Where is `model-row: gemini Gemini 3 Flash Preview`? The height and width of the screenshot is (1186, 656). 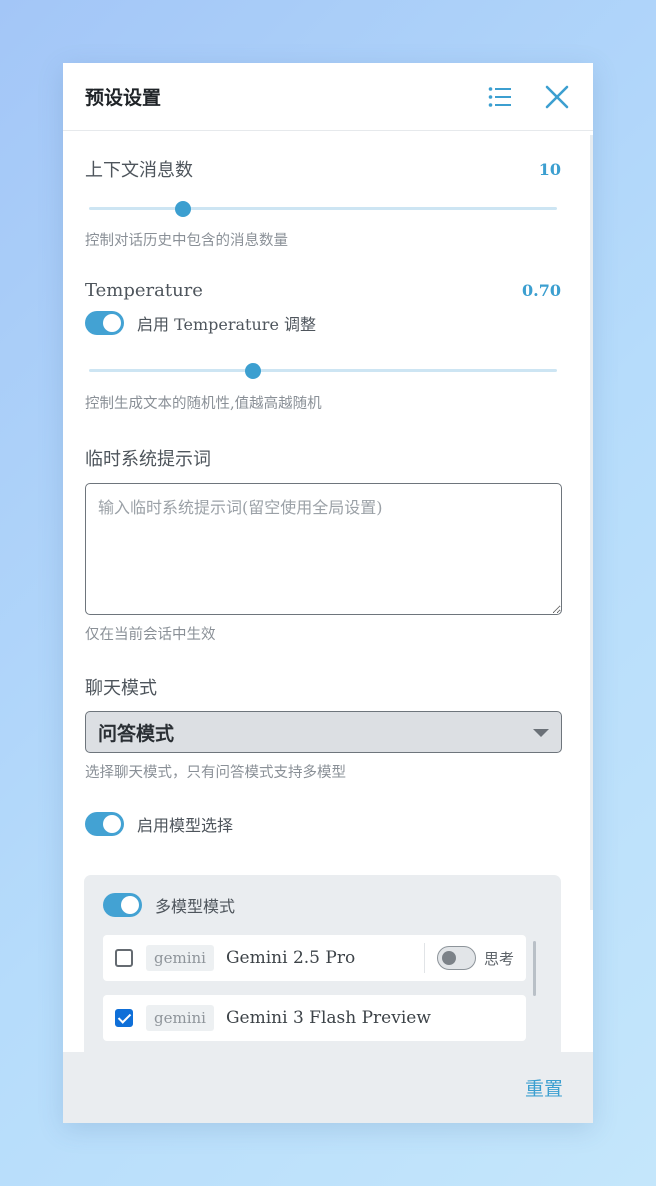
model-row: gemini Gemini 3 Flash Preview is located at coordinates (314, 1018).